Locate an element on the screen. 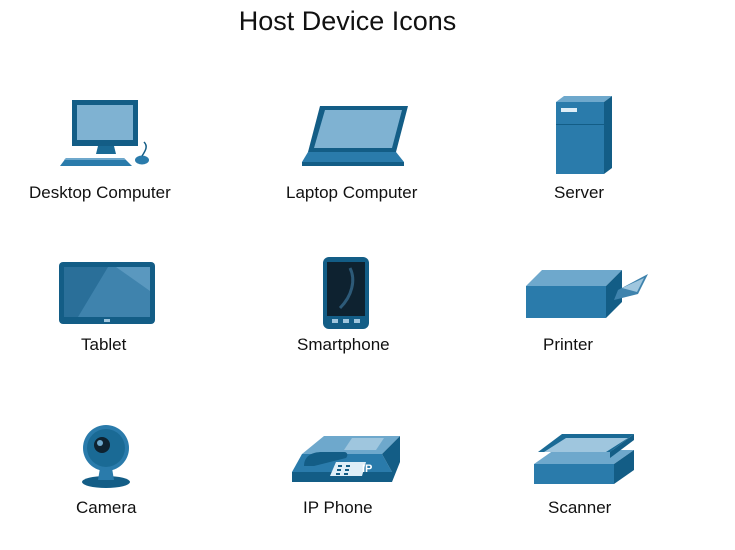 Image resolution: width=735 pixels, height=550 pixels. device-label: Desktop Computer is located at coordinates (100, 192).